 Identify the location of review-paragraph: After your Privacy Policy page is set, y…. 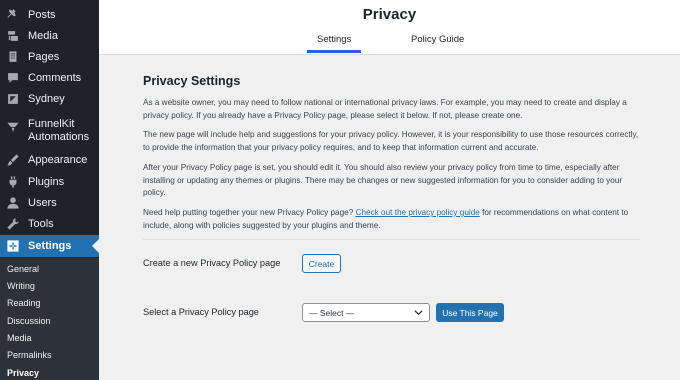
(383, 180).